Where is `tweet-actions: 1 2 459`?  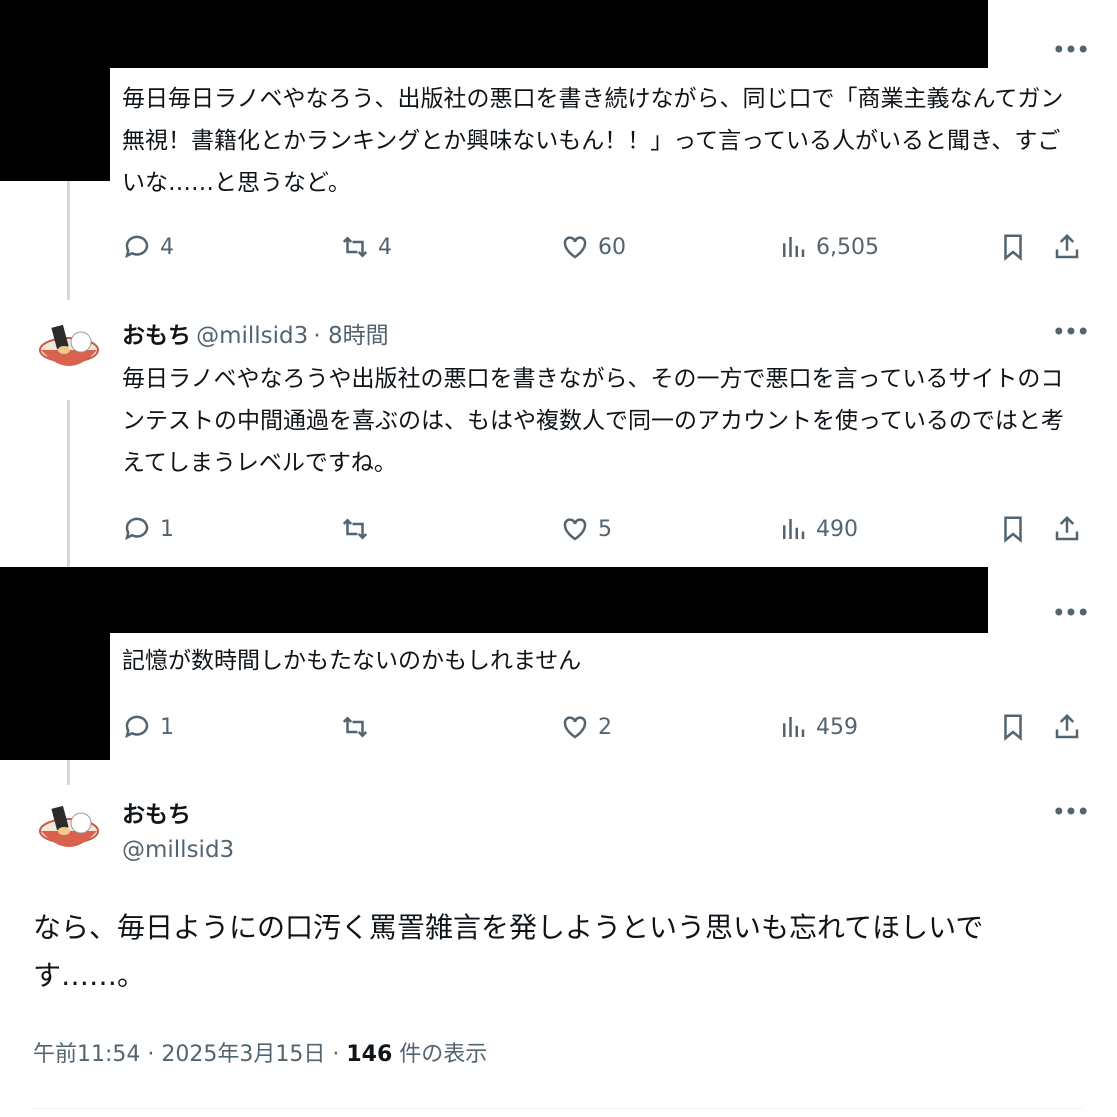 tweet-actions: 1 2 459 is located at coordinates (607, 727).